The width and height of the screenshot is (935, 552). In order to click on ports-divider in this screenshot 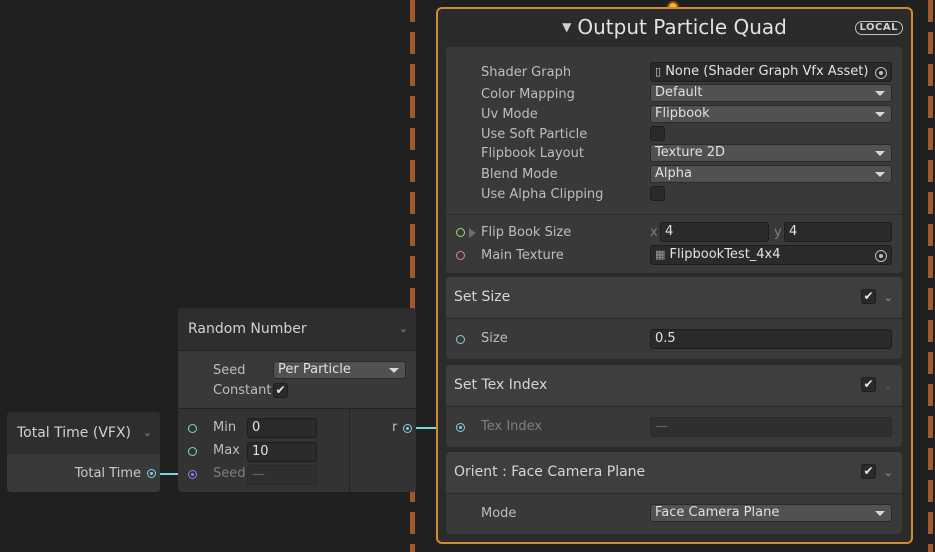, I will do `click(349, 451)`.